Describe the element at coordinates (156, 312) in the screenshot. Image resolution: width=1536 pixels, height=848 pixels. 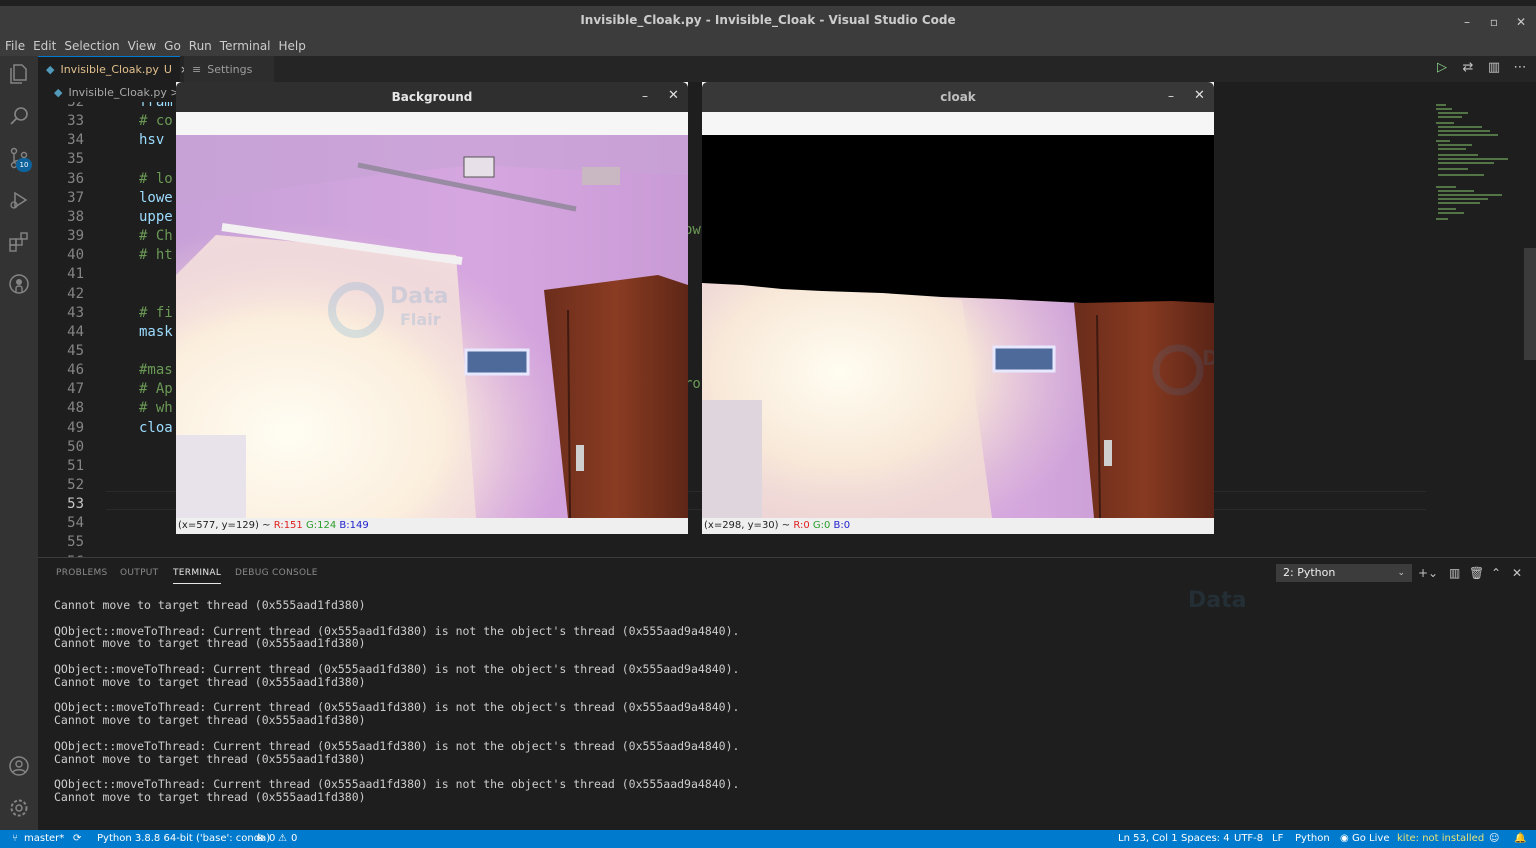
I see `code-comment: # fi` at that location.